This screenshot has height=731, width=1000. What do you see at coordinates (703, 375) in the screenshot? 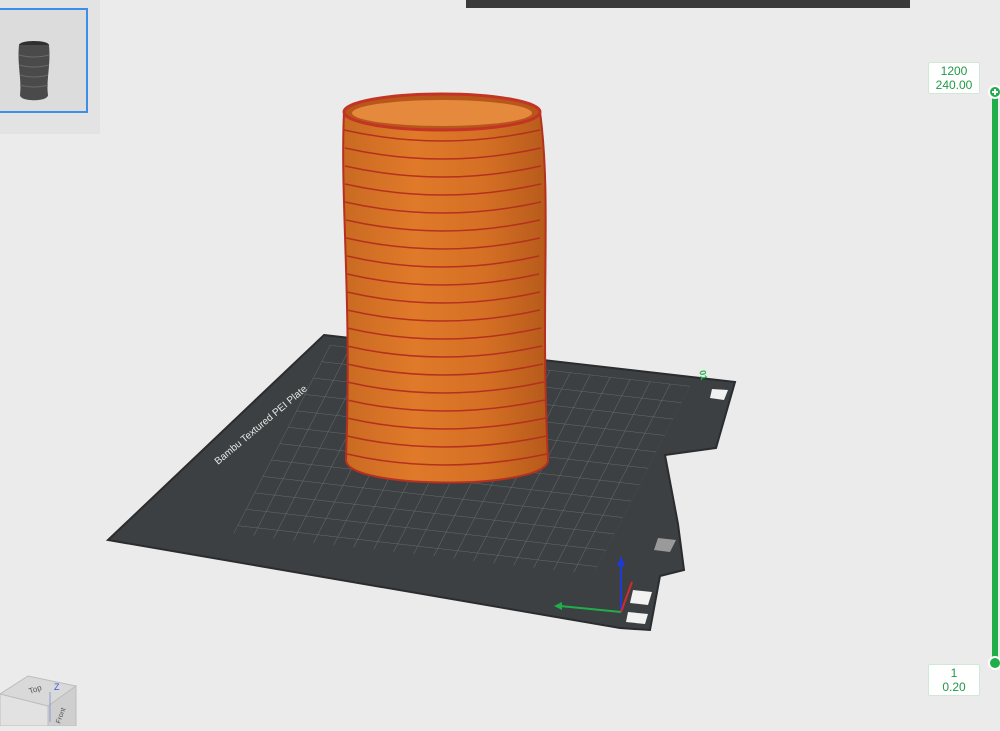
I see `plate-number: 01` at bounding box center [703, 375].